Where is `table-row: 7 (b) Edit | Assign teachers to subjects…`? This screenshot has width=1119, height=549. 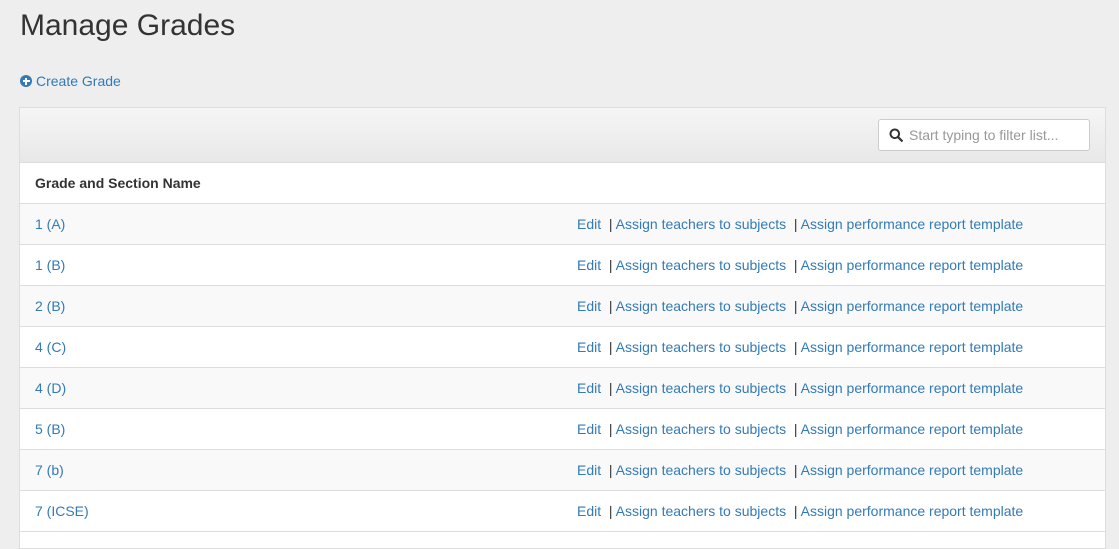
table-row: 7 (b) Edit | Assign teachers to subjects… is located at coordinates (562, 470).